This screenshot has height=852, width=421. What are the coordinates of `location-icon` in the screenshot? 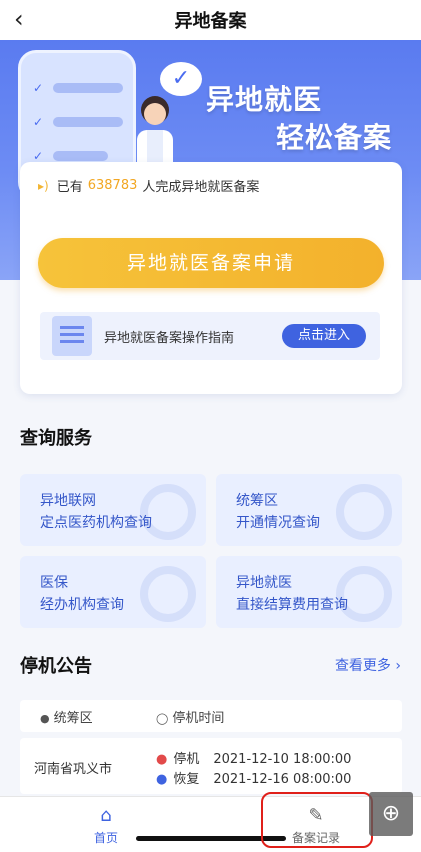 It's located at (364, 512).